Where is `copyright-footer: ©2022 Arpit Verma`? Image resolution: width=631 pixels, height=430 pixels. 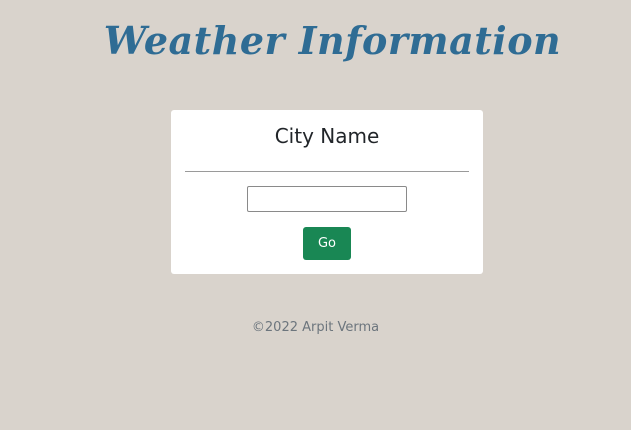
copyright-footer: ©2022 Arpit Verma is located at coordinates (315, 327).